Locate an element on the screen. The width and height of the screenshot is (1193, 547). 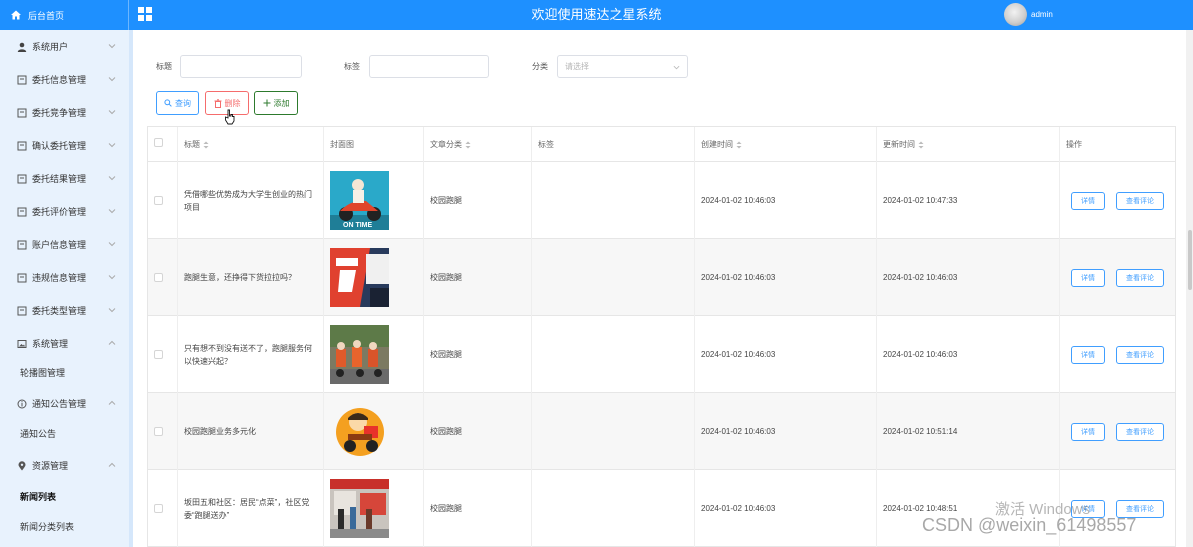
tag-filter-label: 标签 is located at coordinates (352, 66).